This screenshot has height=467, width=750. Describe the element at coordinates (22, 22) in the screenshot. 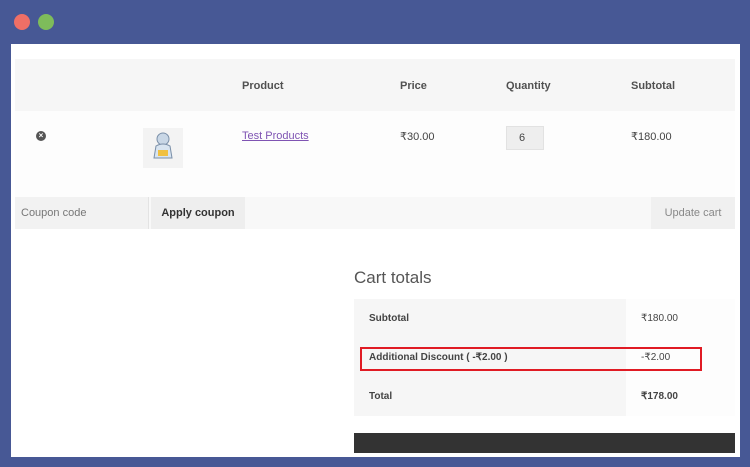

I see `window-close-dot` at that location.